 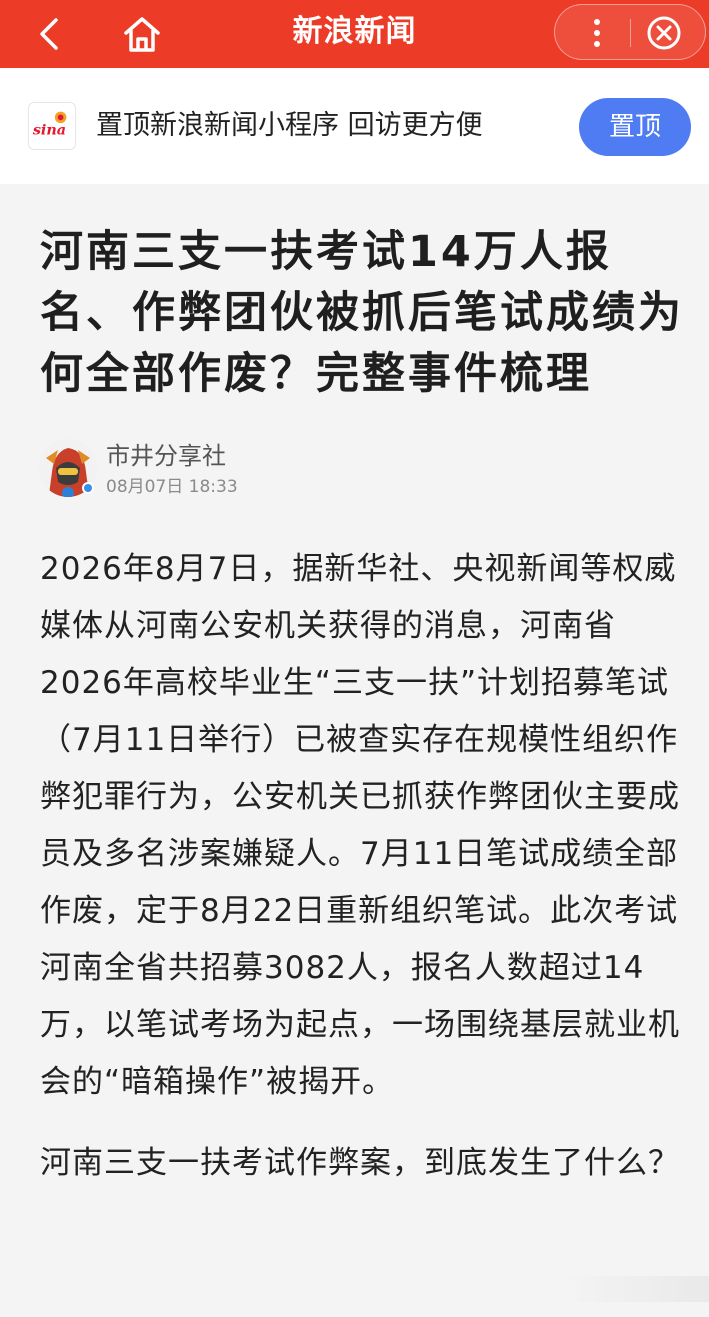 I want to click on author-avatar, so click(x=70, y=470).